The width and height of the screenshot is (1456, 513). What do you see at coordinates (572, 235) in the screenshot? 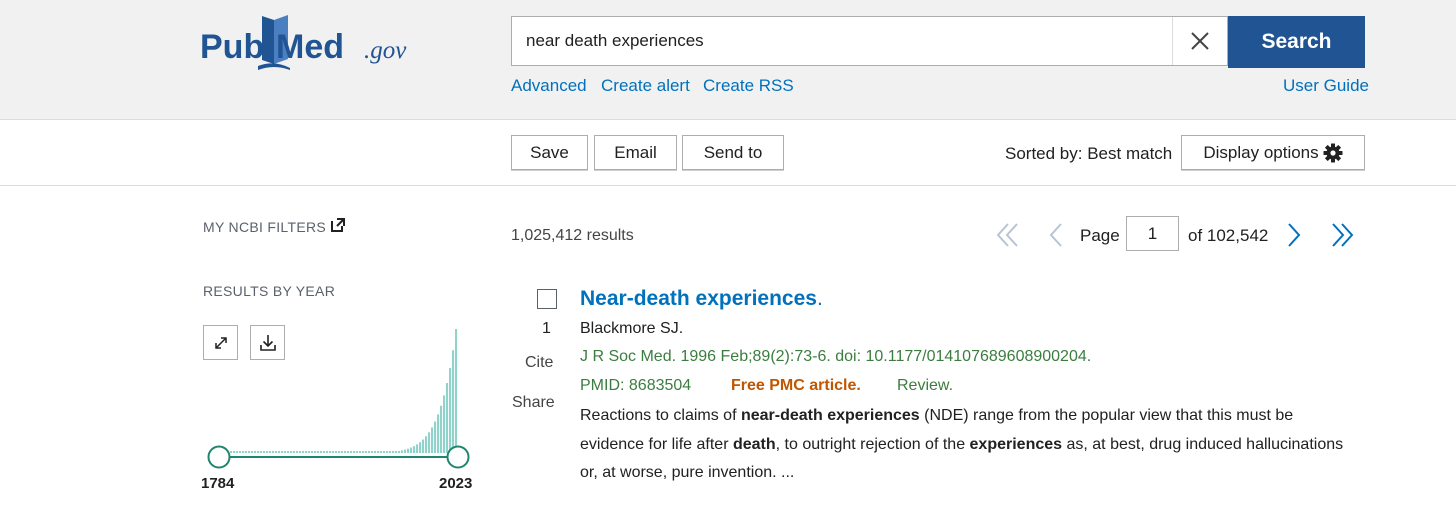
I see `results-count: 1,025,412 results` at bounding box center [572, 235].